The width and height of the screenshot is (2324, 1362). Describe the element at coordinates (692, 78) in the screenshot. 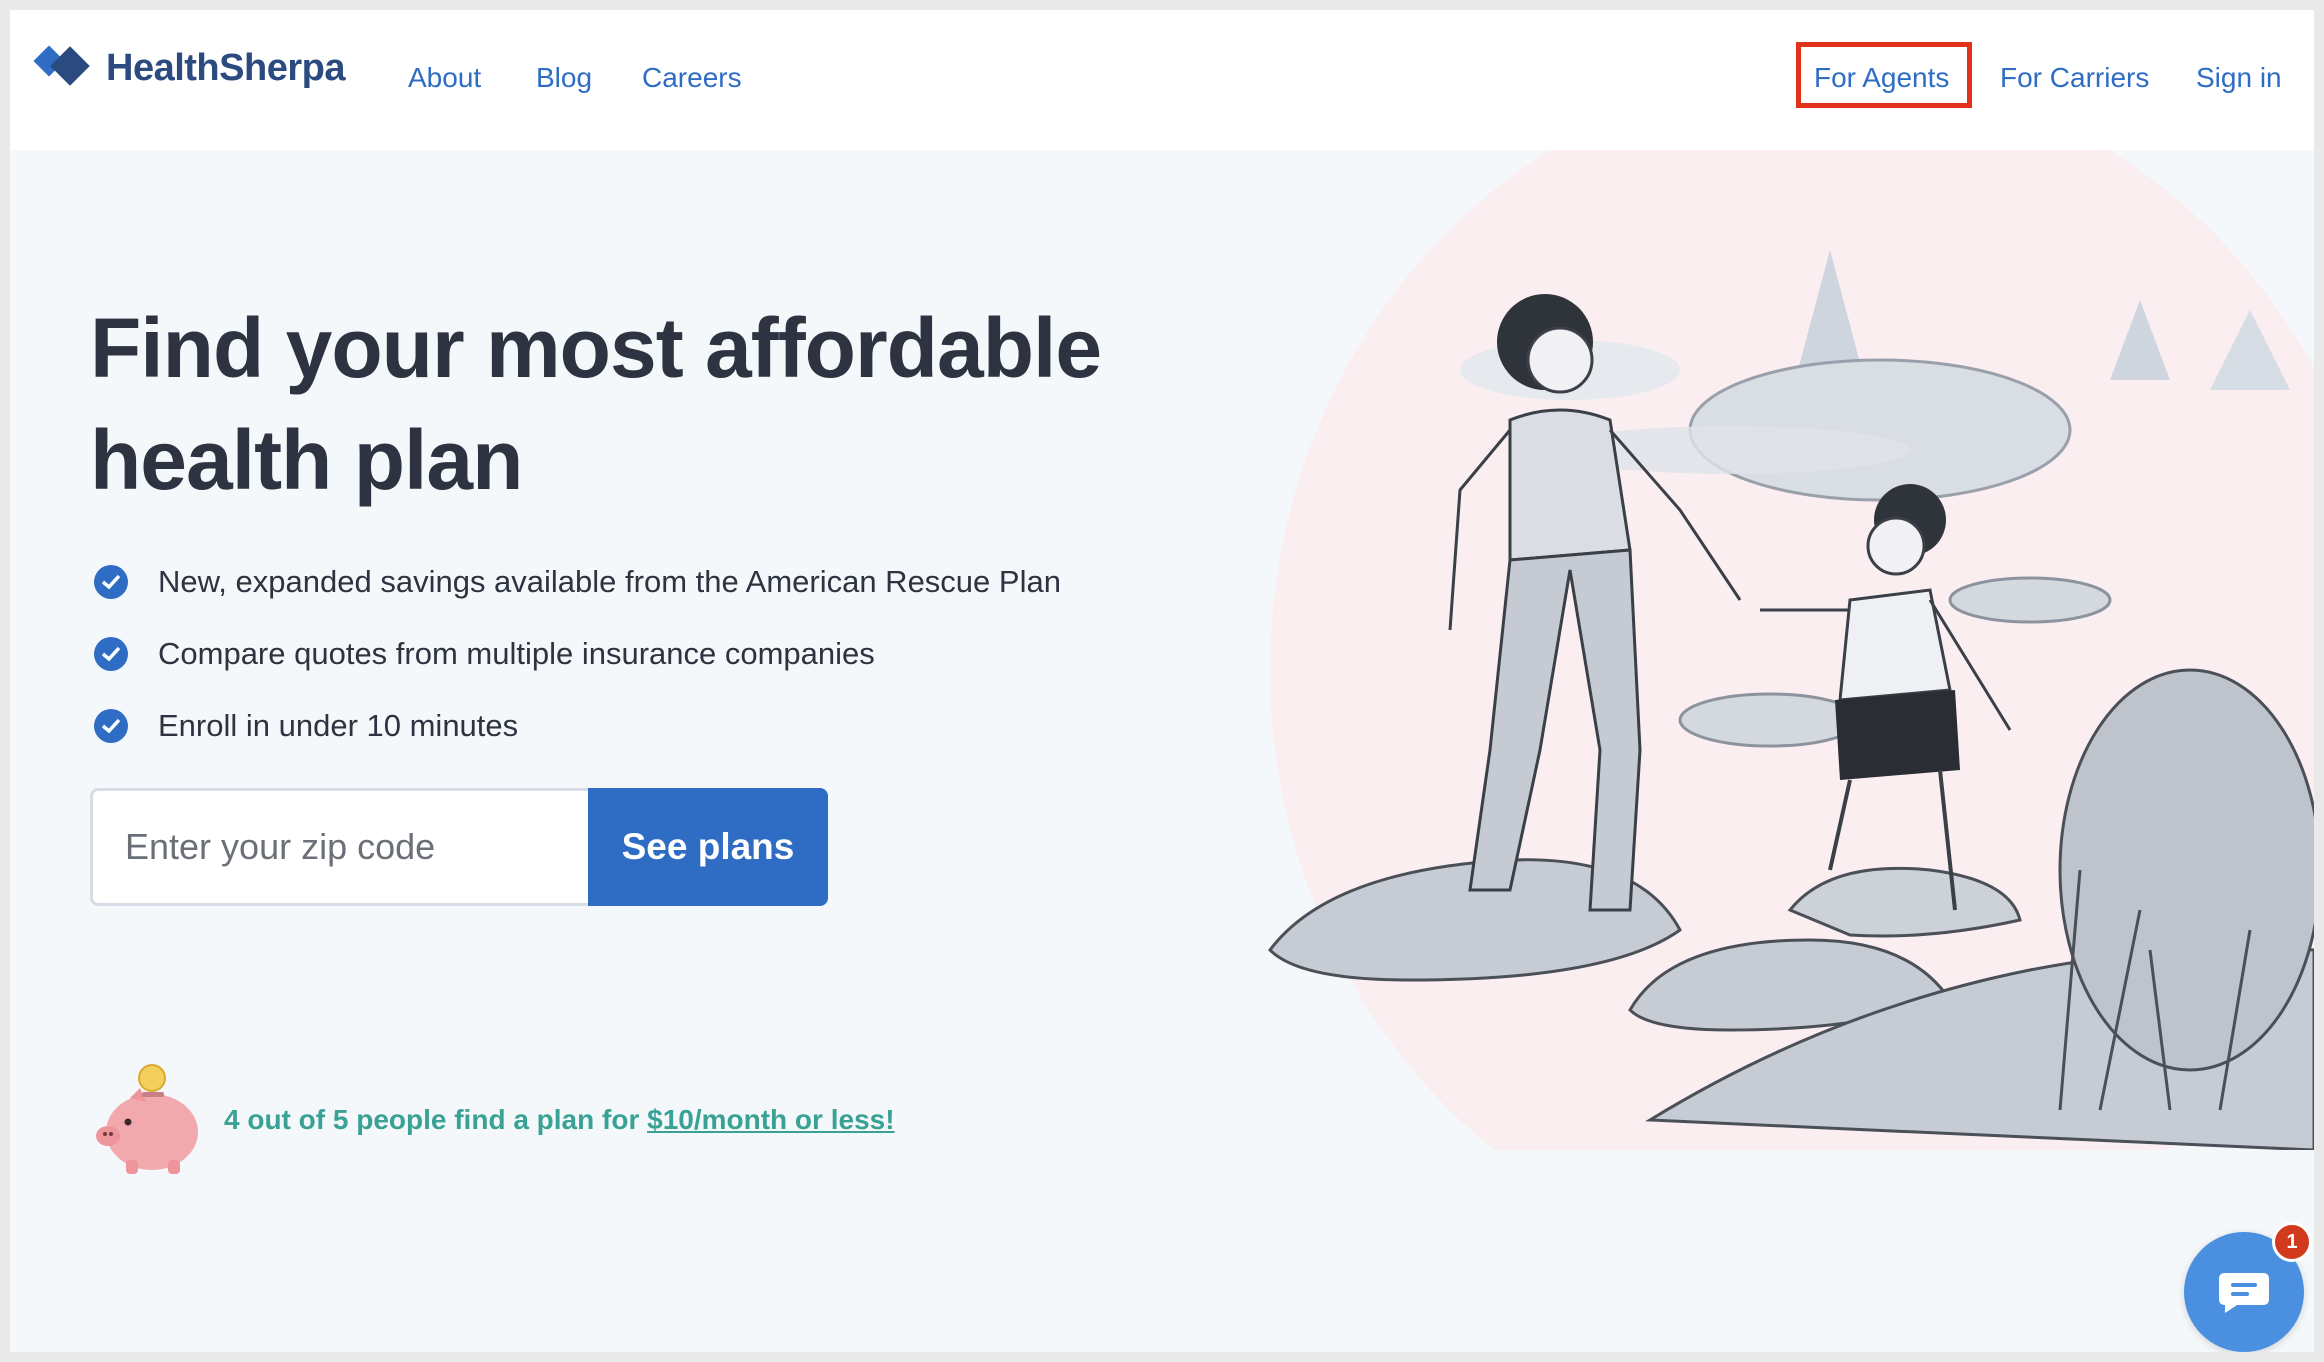

I see `nav-careers: Careers` at that location.